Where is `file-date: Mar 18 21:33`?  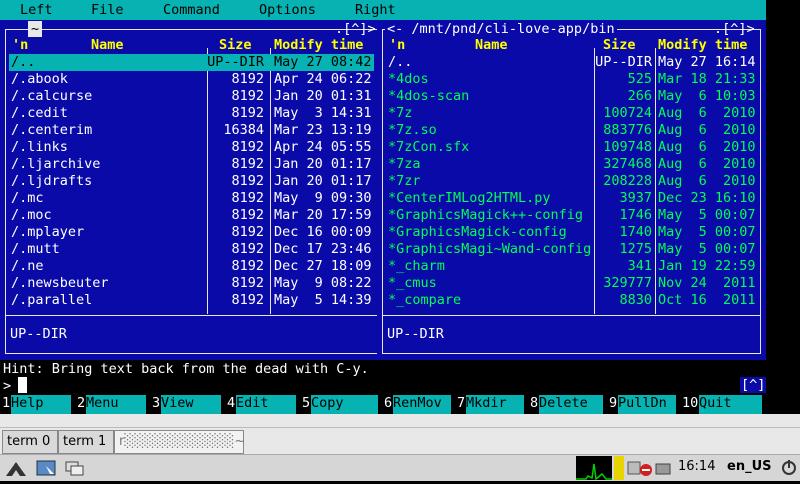 file-date: Mar 18 21:33 is located at coordinates (707, 79).